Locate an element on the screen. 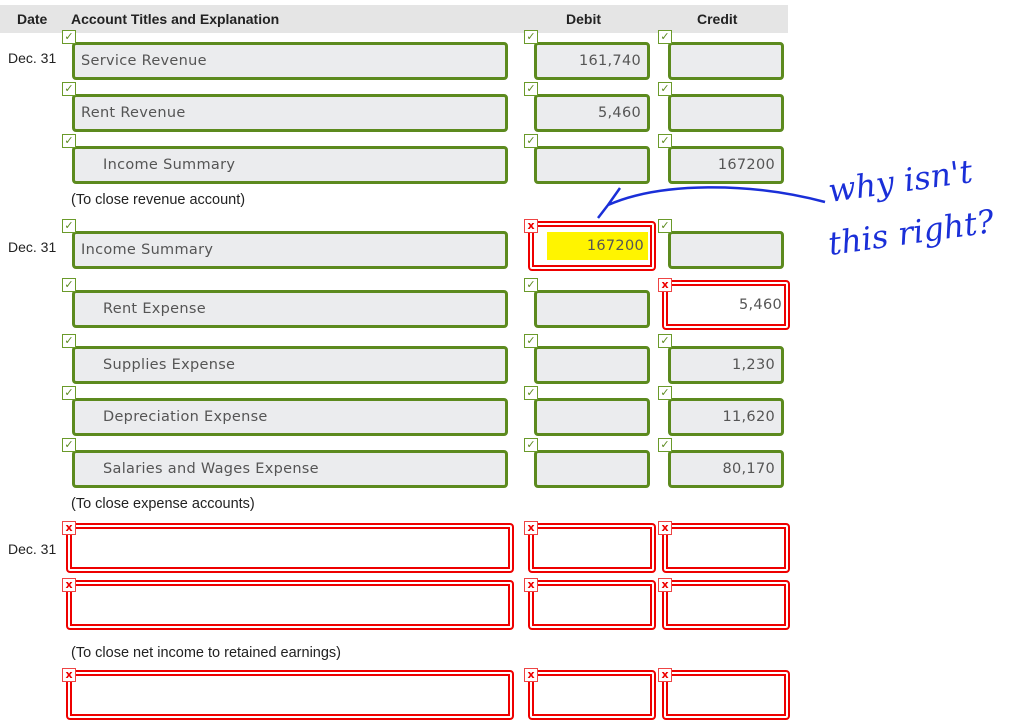  header-account: Account Titles and Explanation is located at coordinates (175, 19).